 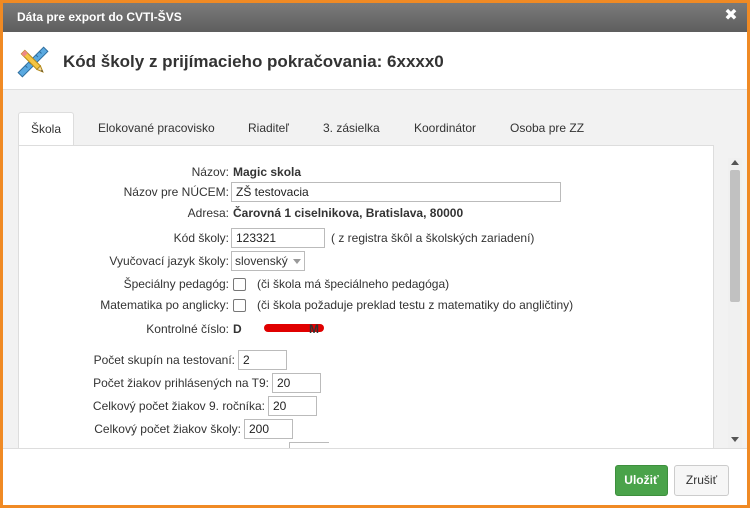 What do you see at coordinates (262, 360) in the screenshot?
I see `skupiny-input` at bounding box center [262, 360].